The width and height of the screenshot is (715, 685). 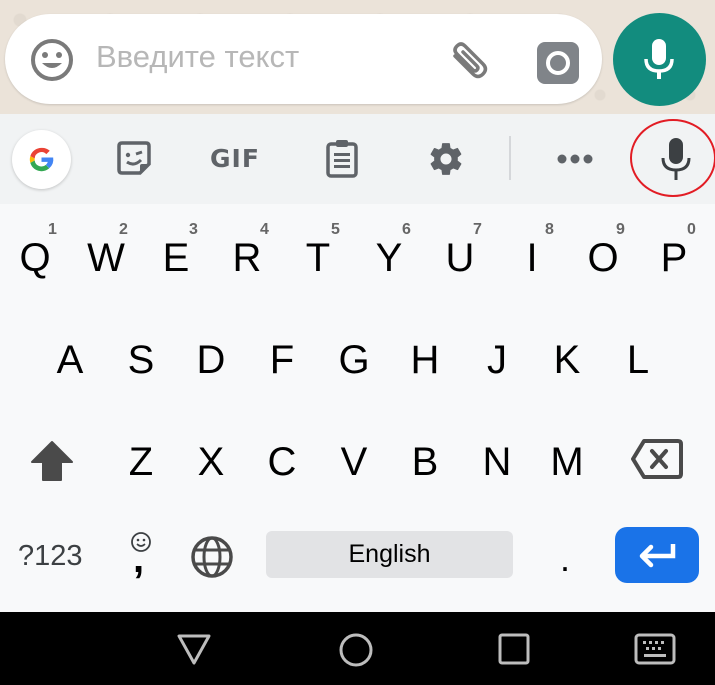 I want to click on key-q: Q1, so click(x=35, y=254).